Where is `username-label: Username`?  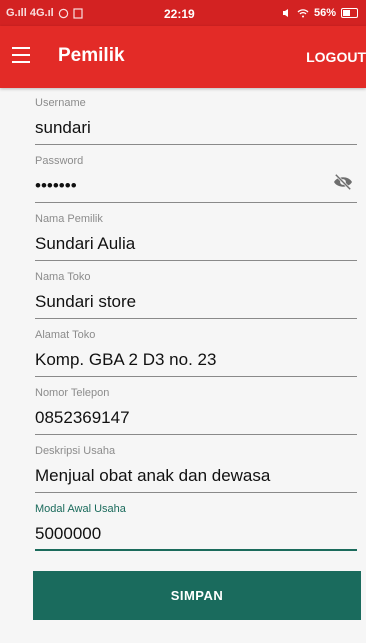
username-label: Username is located at coordinates (60, 103).